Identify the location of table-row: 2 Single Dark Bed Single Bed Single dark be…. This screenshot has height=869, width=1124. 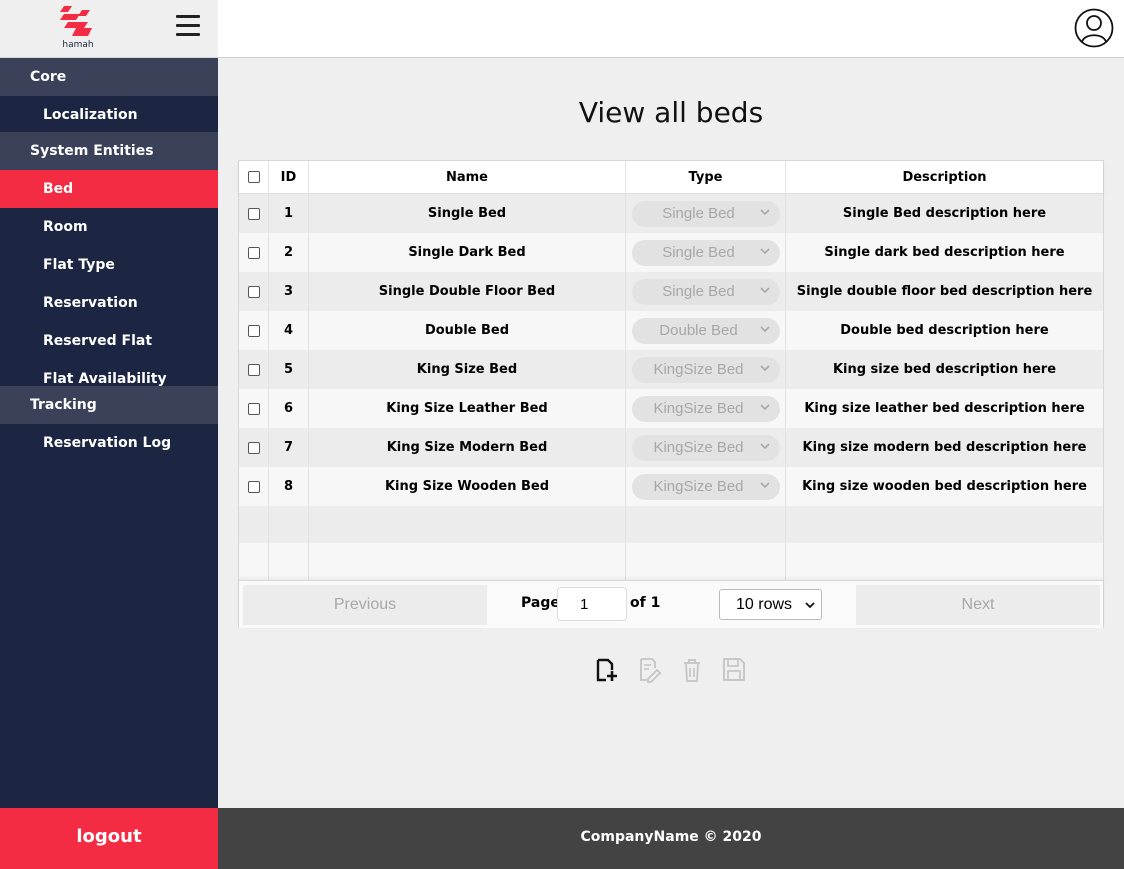
(671, 252).